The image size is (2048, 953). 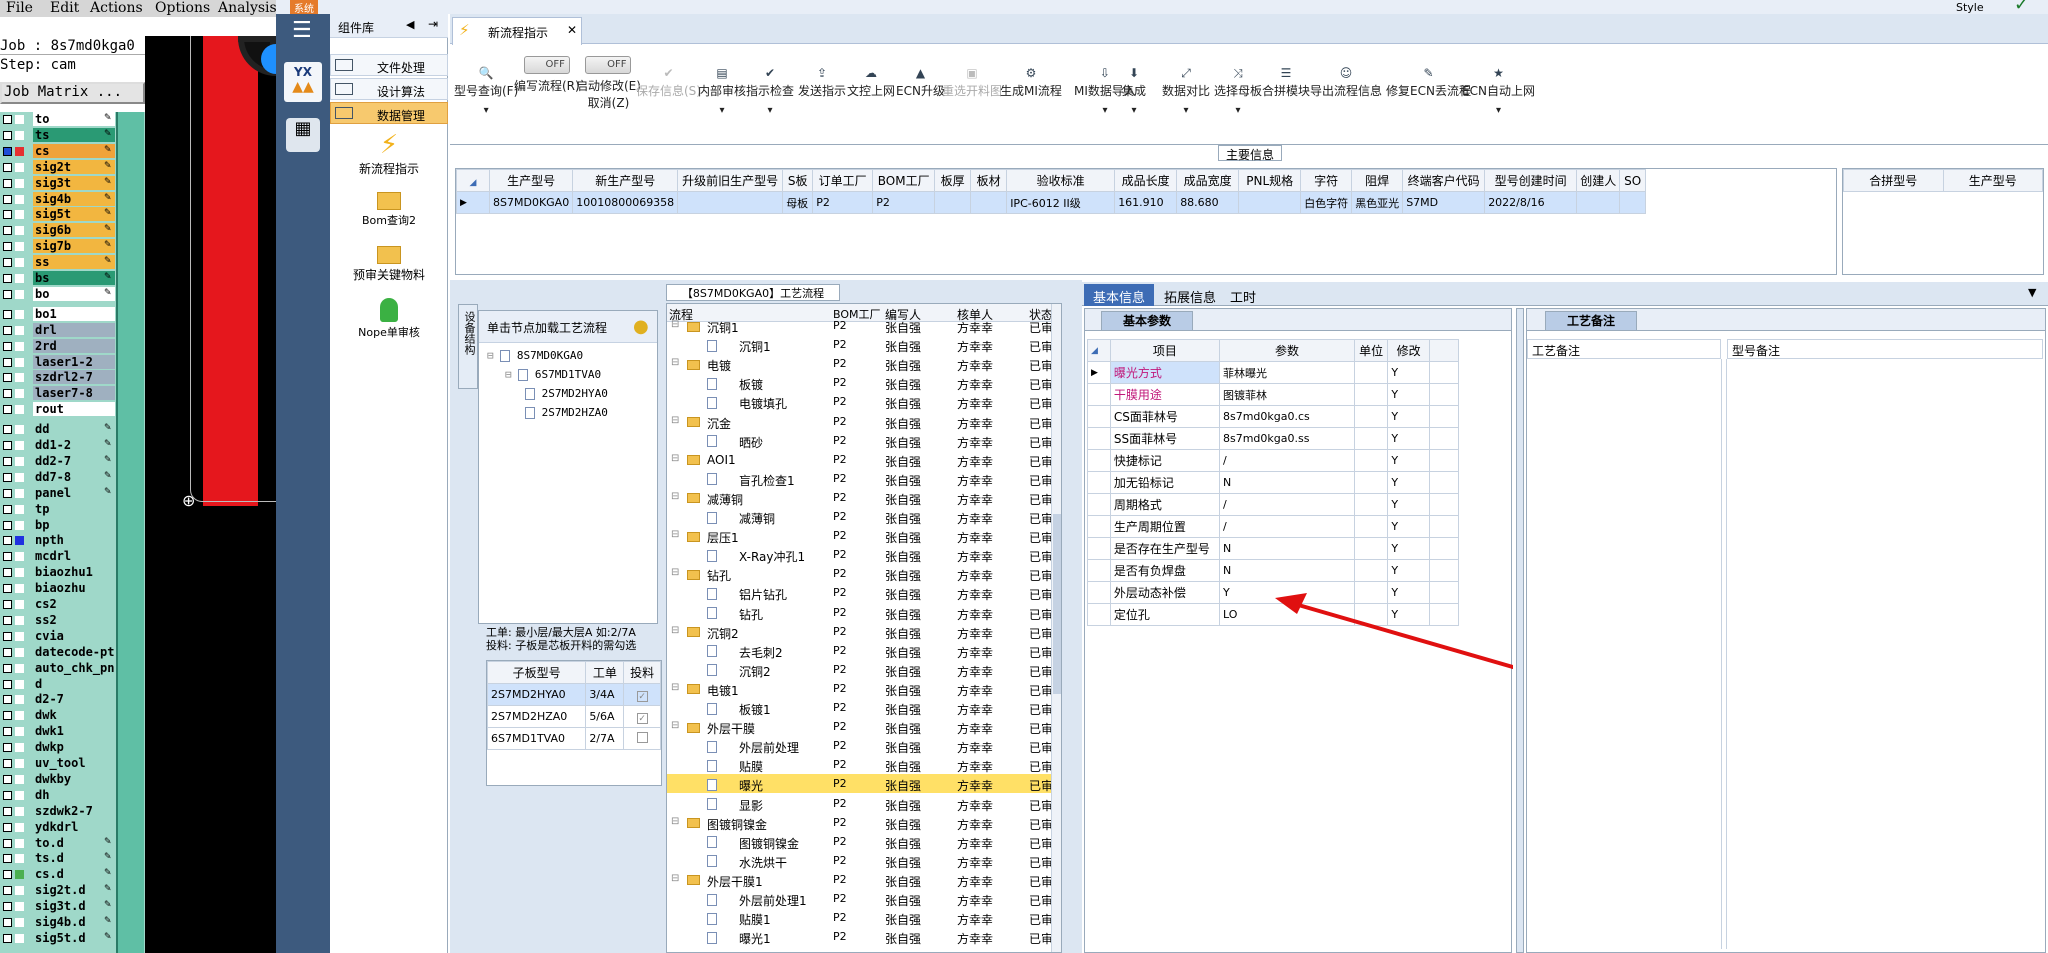 What do you see at coordinates (860, 898) in the screenshot?
I see `flow-row: 外层前处理1 P2 张自强 方幸幸 已审` at bounding box center [860, 898].